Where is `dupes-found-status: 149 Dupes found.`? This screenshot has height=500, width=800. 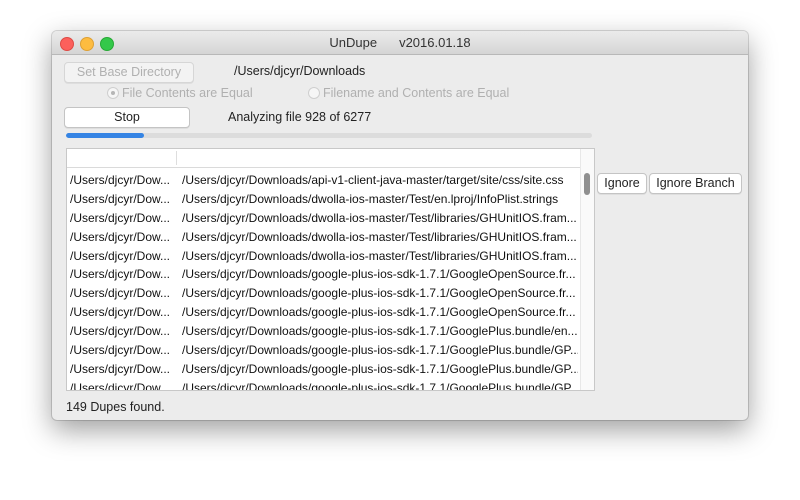 dupes-found-status: 149 Dupes found. is located at coordinates (115, 407).